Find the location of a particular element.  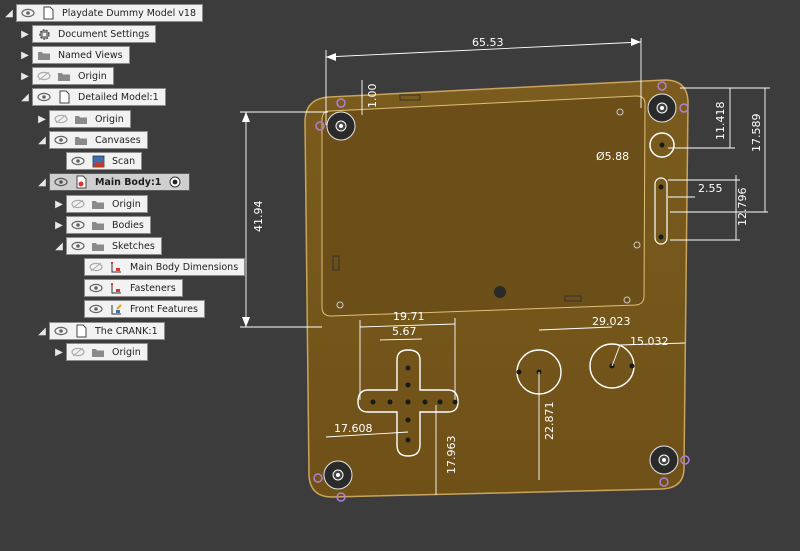

tree-label: Main Body Dimensions is located at coordinates (184, 267).